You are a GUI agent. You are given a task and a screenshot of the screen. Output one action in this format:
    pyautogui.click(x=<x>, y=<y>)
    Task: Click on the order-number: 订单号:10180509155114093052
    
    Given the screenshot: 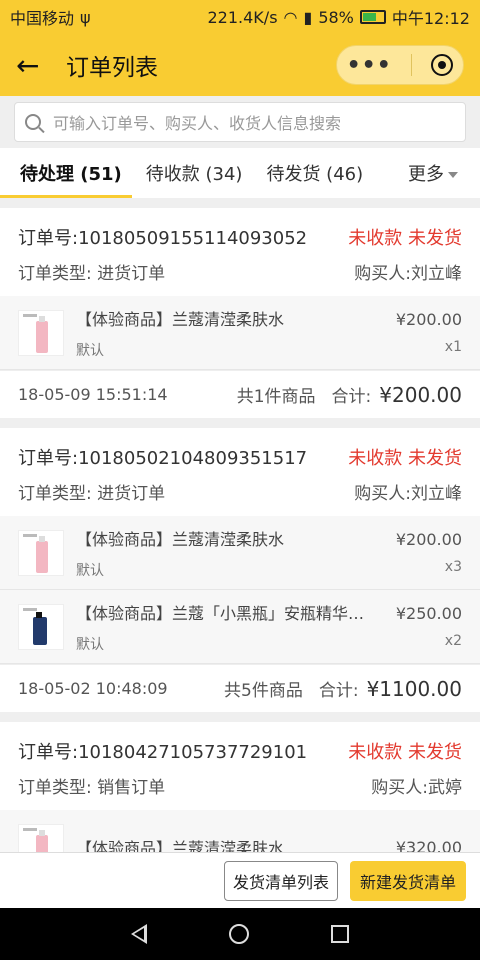 What is the action you would take?
    pyautogui.click(x=163, y=238)
    